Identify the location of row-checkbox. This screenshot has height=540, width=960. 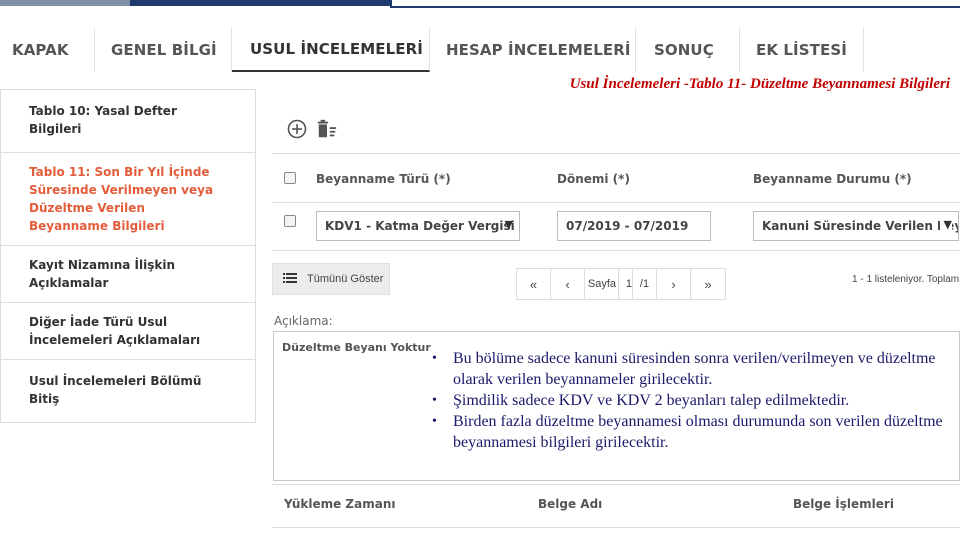
(290, 221).